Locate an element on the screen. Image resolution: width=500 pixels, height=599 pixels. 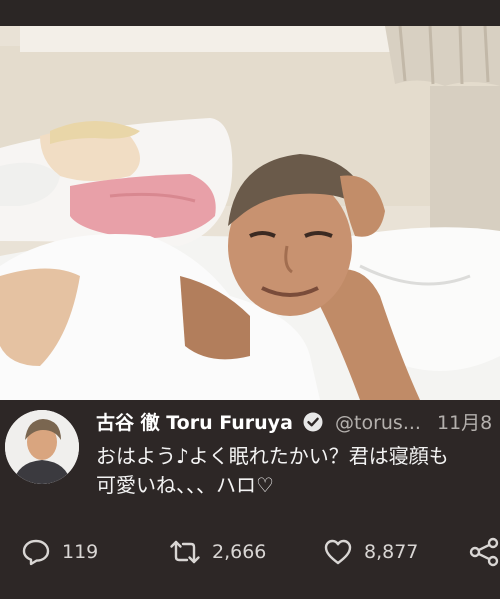
like-button: 8,877 is located at coordinates (370, 552).